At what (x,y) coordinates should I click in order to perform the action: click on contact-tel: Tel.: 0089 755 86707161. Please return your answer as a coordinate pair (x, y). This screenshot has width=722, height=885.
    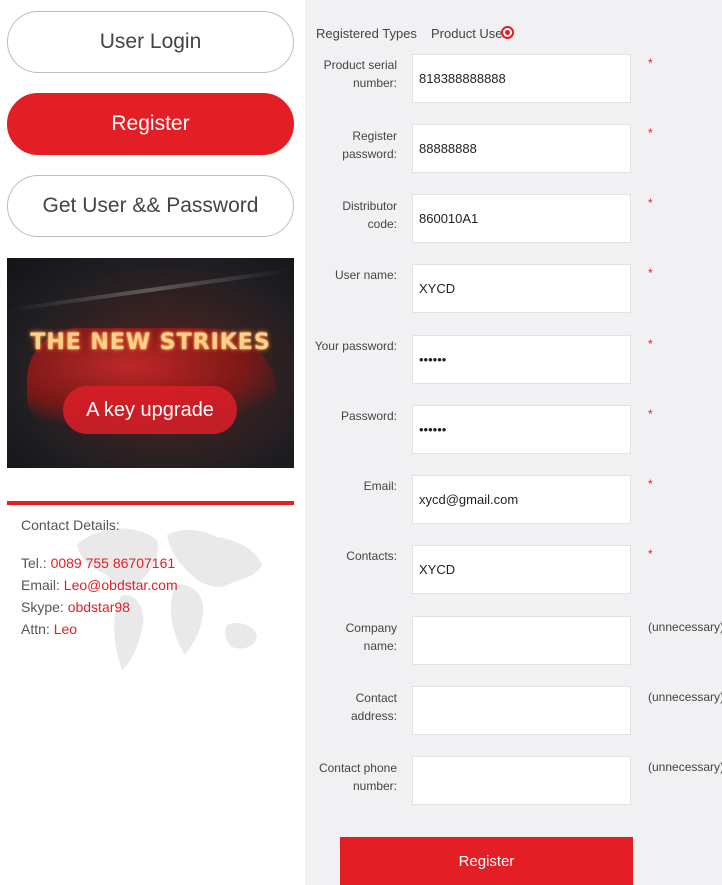
    Looking at the image, I should click on (98, 563).